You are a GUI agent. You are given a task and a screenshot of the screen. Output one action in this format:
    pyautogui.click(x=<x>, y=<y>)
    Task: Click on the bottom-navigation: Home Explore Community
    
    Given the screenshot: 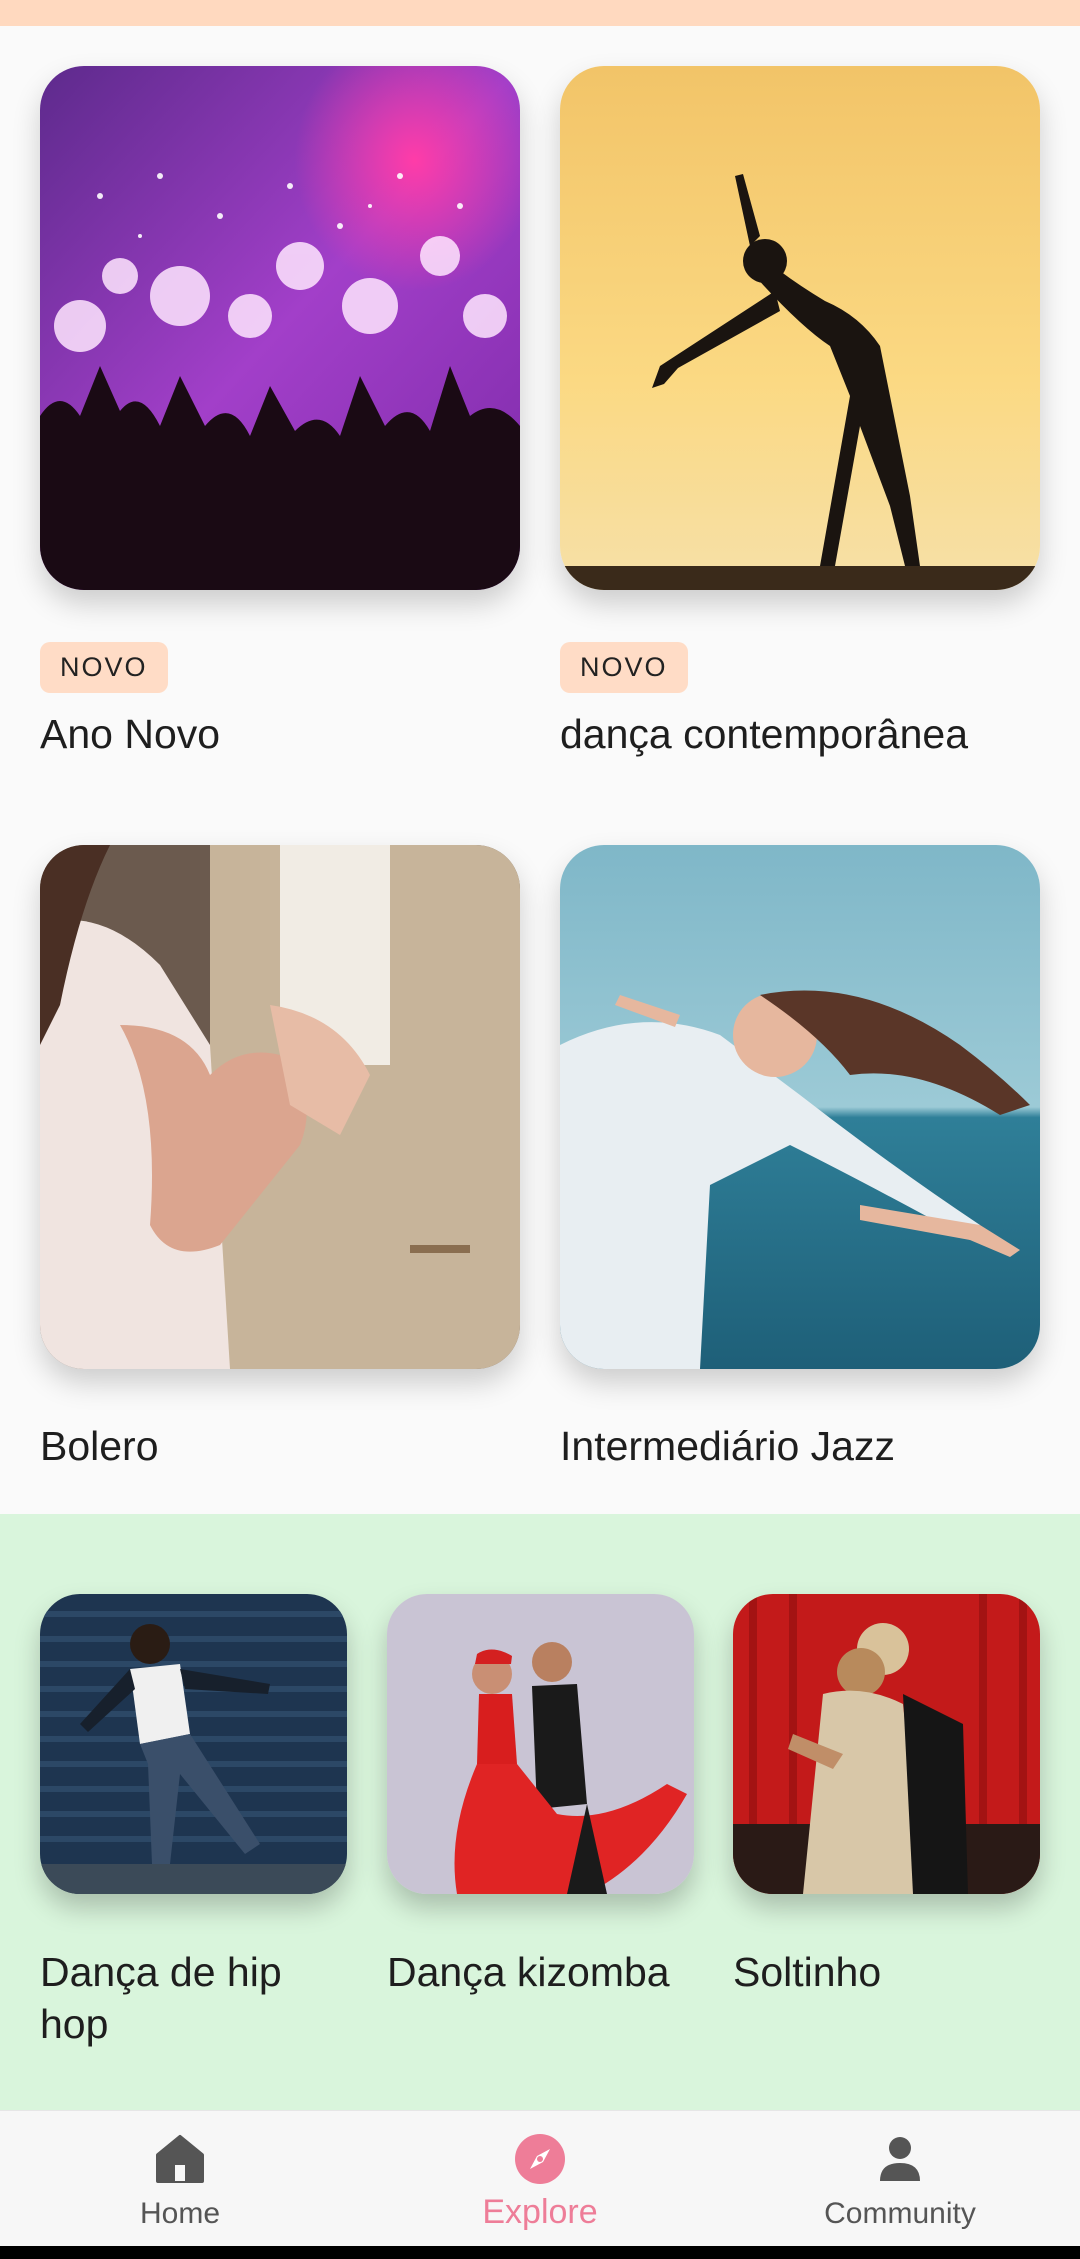 What is the action you would take?
    pyautogui.click(x=540, y=2178)
    